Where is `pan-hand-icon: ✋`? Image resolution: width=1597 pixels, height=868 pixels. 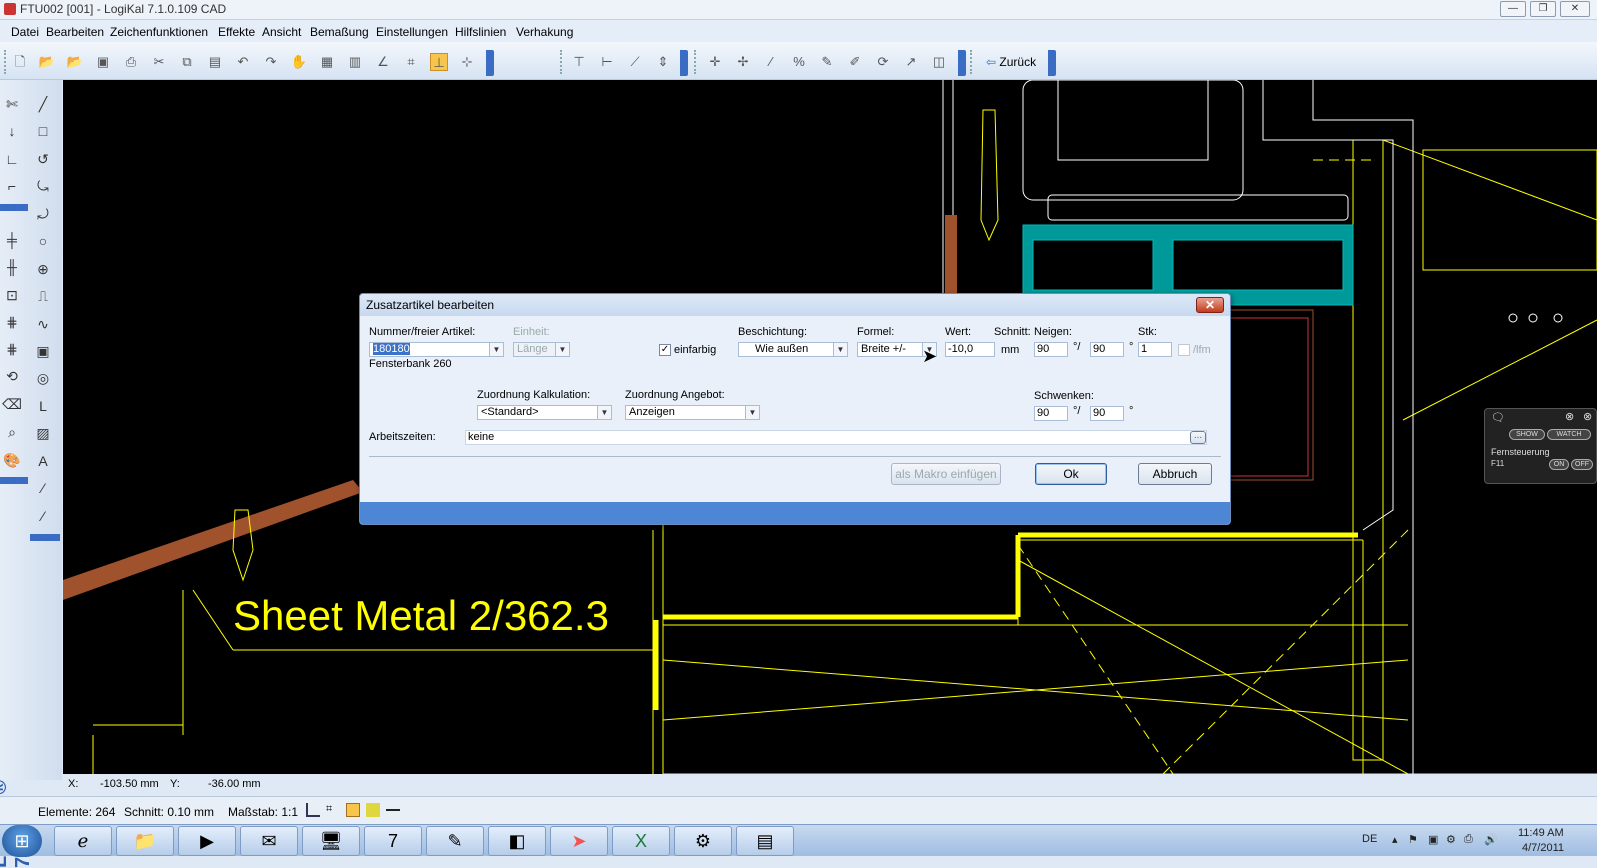 pan-hand-icon: ✋ is located at coordinates (299, 62).